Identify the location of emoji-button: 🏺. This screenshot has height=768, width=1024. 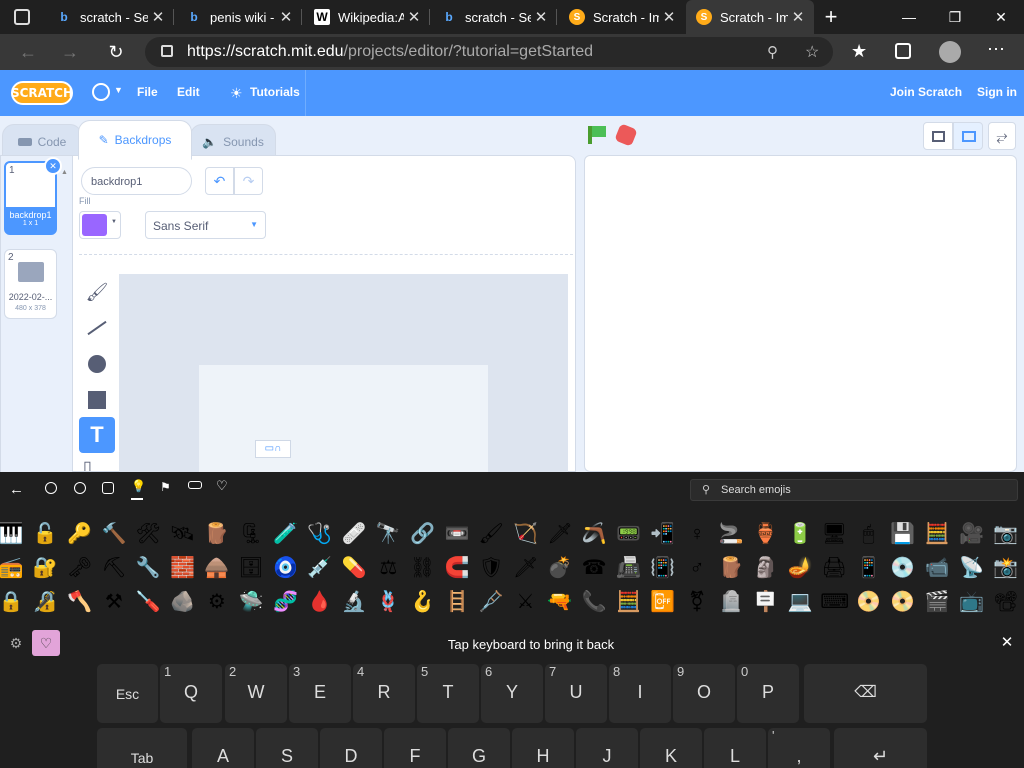
(766, 534).